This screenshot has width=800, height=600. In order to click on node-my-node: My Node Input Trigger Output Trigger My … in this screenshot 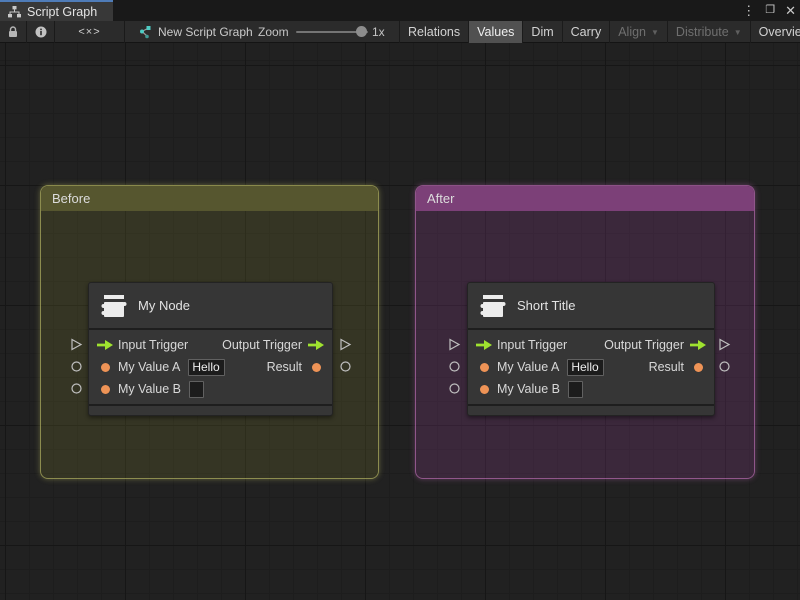, I will do `click(210, 349)`.